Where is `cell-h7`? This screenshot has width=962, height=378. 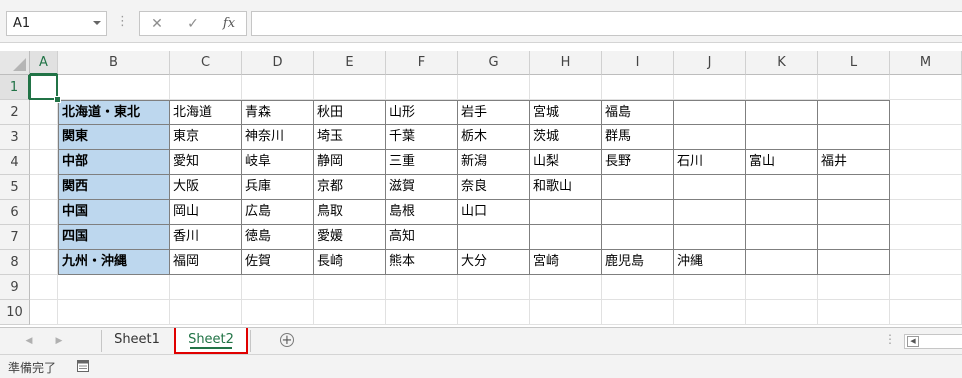 cell-h7 is located at coordinates (566, 237).